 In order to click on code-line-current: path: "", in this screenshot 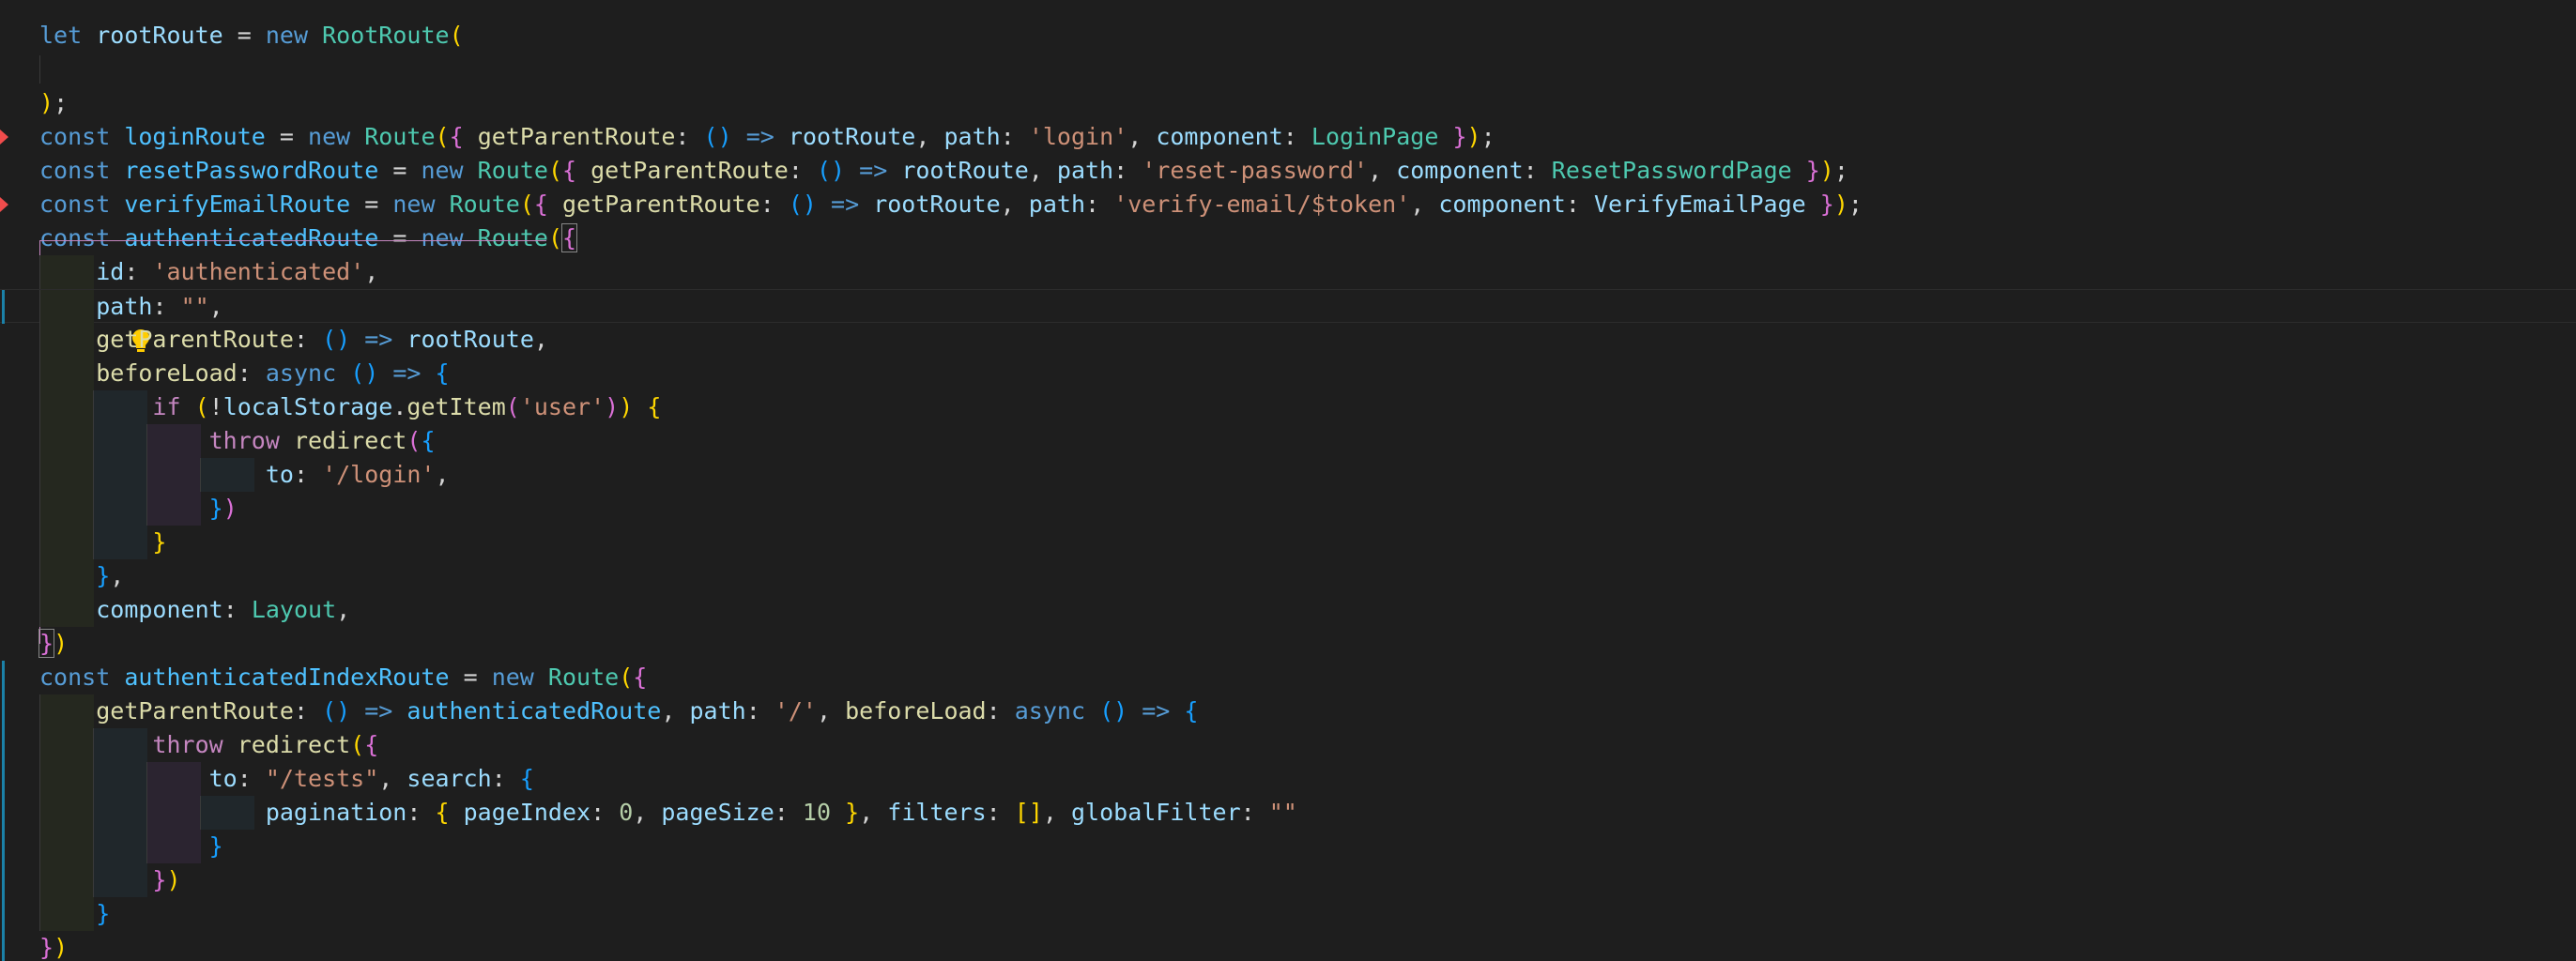, I will do `click(1288, 320)`.